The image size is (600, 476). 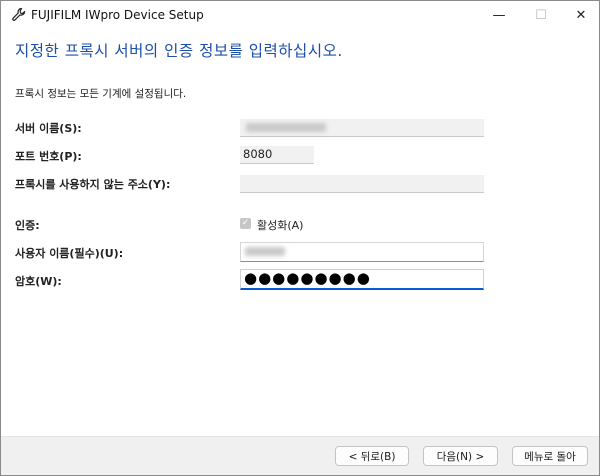 What do you see at coordinates (245, 223) in the screenshot?
I see `auth-checkbox: ✓` at bounding box center [245, 223].